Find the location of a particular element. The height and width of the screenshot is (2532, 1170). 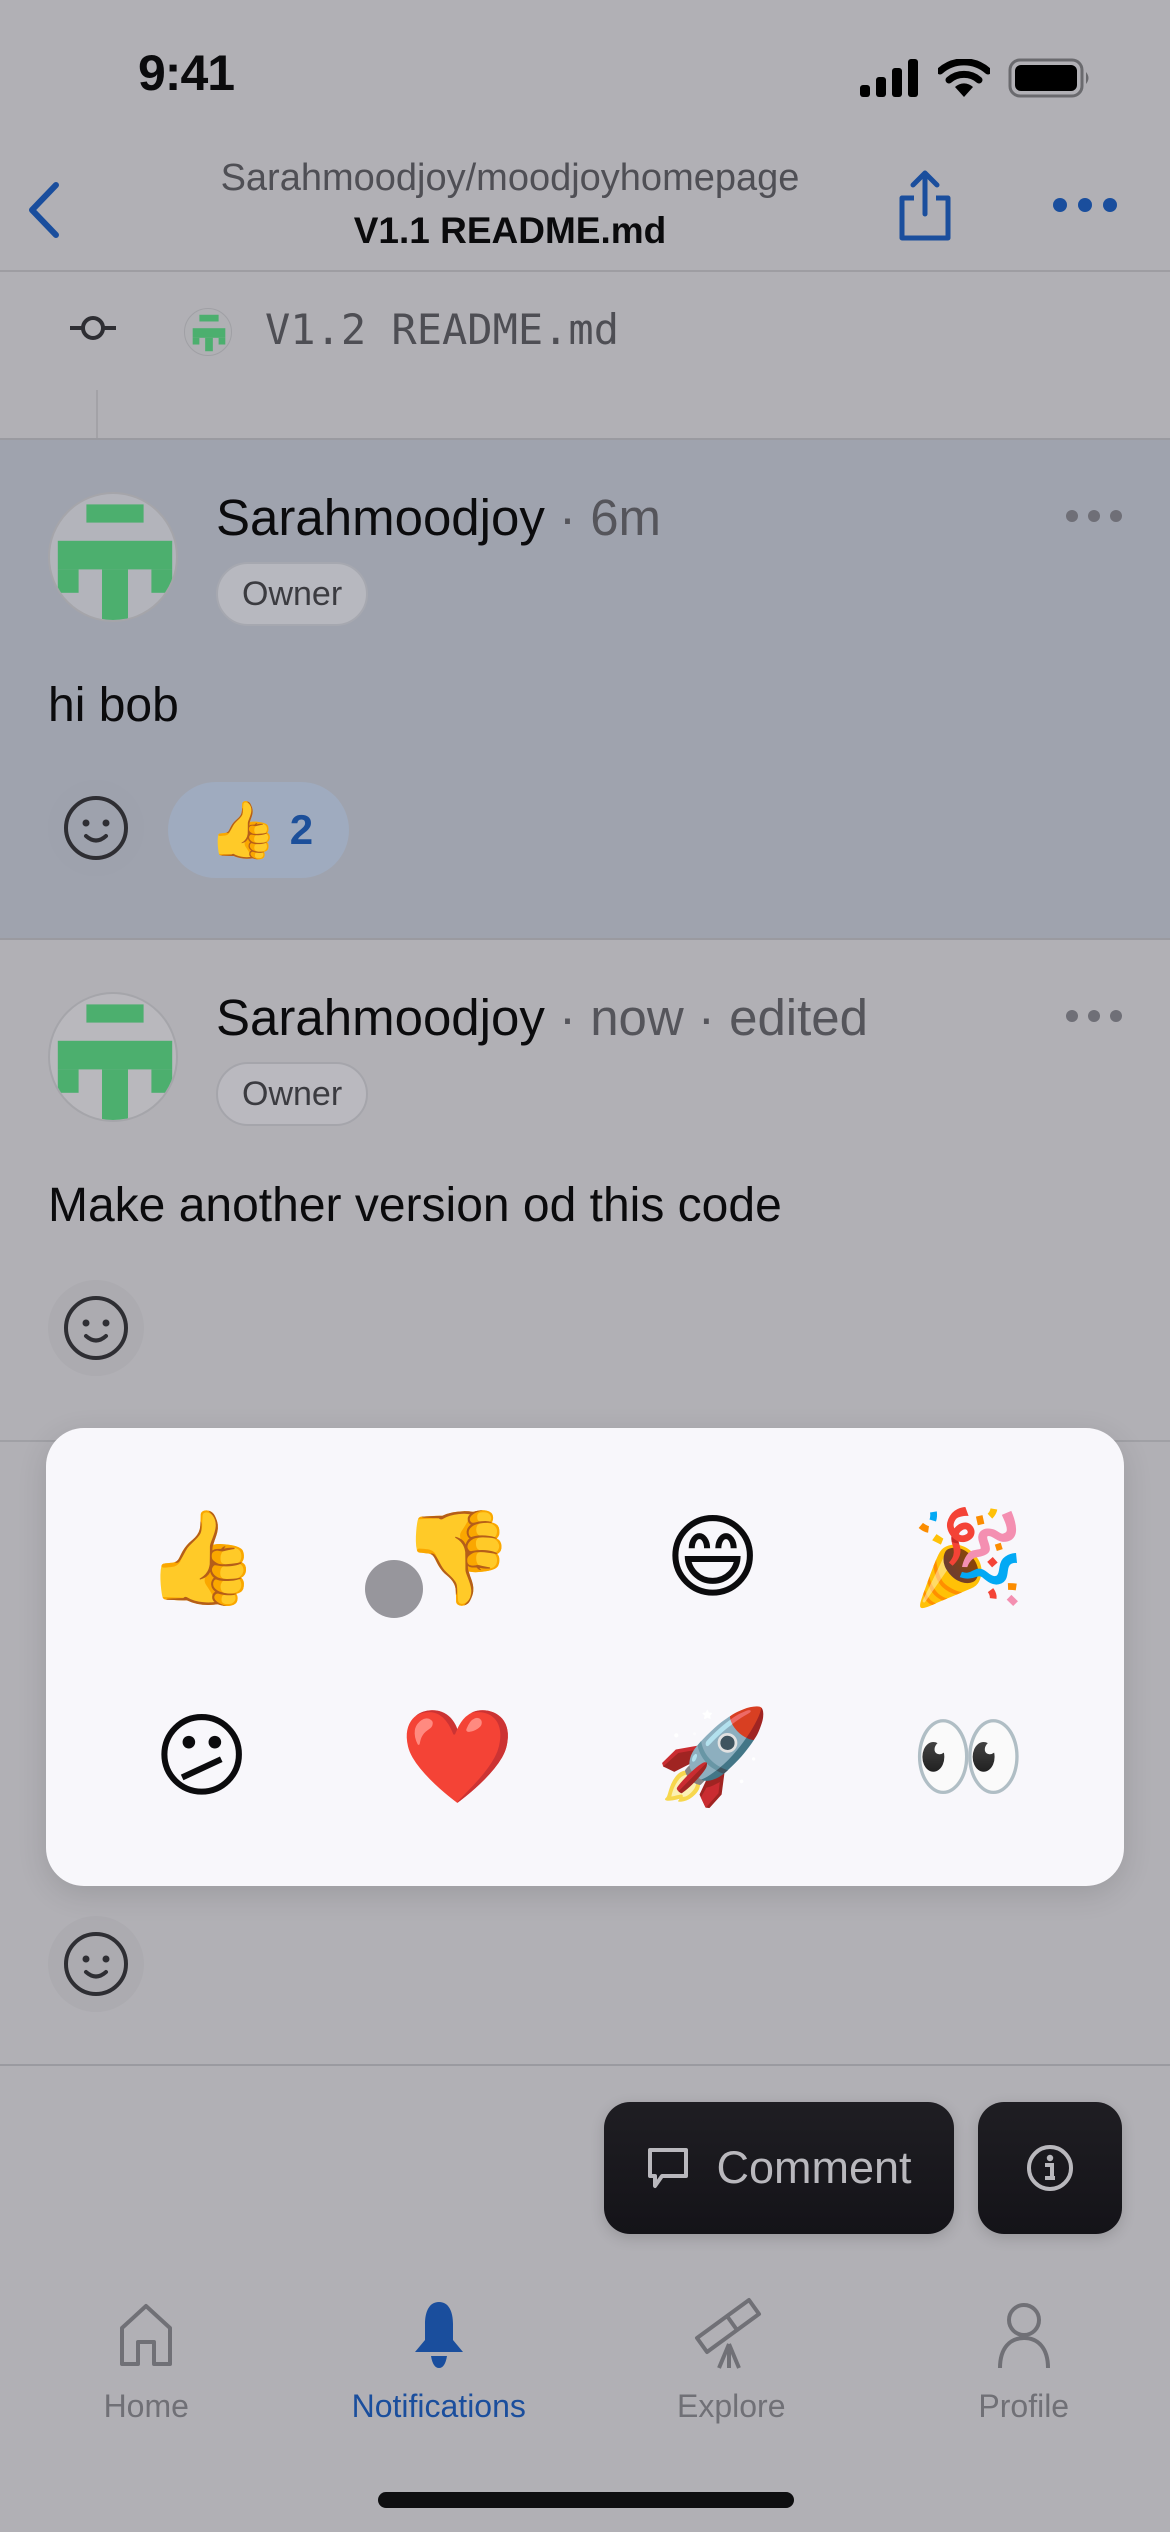

reaction-count: 2 is located at coordinates (301, 829).